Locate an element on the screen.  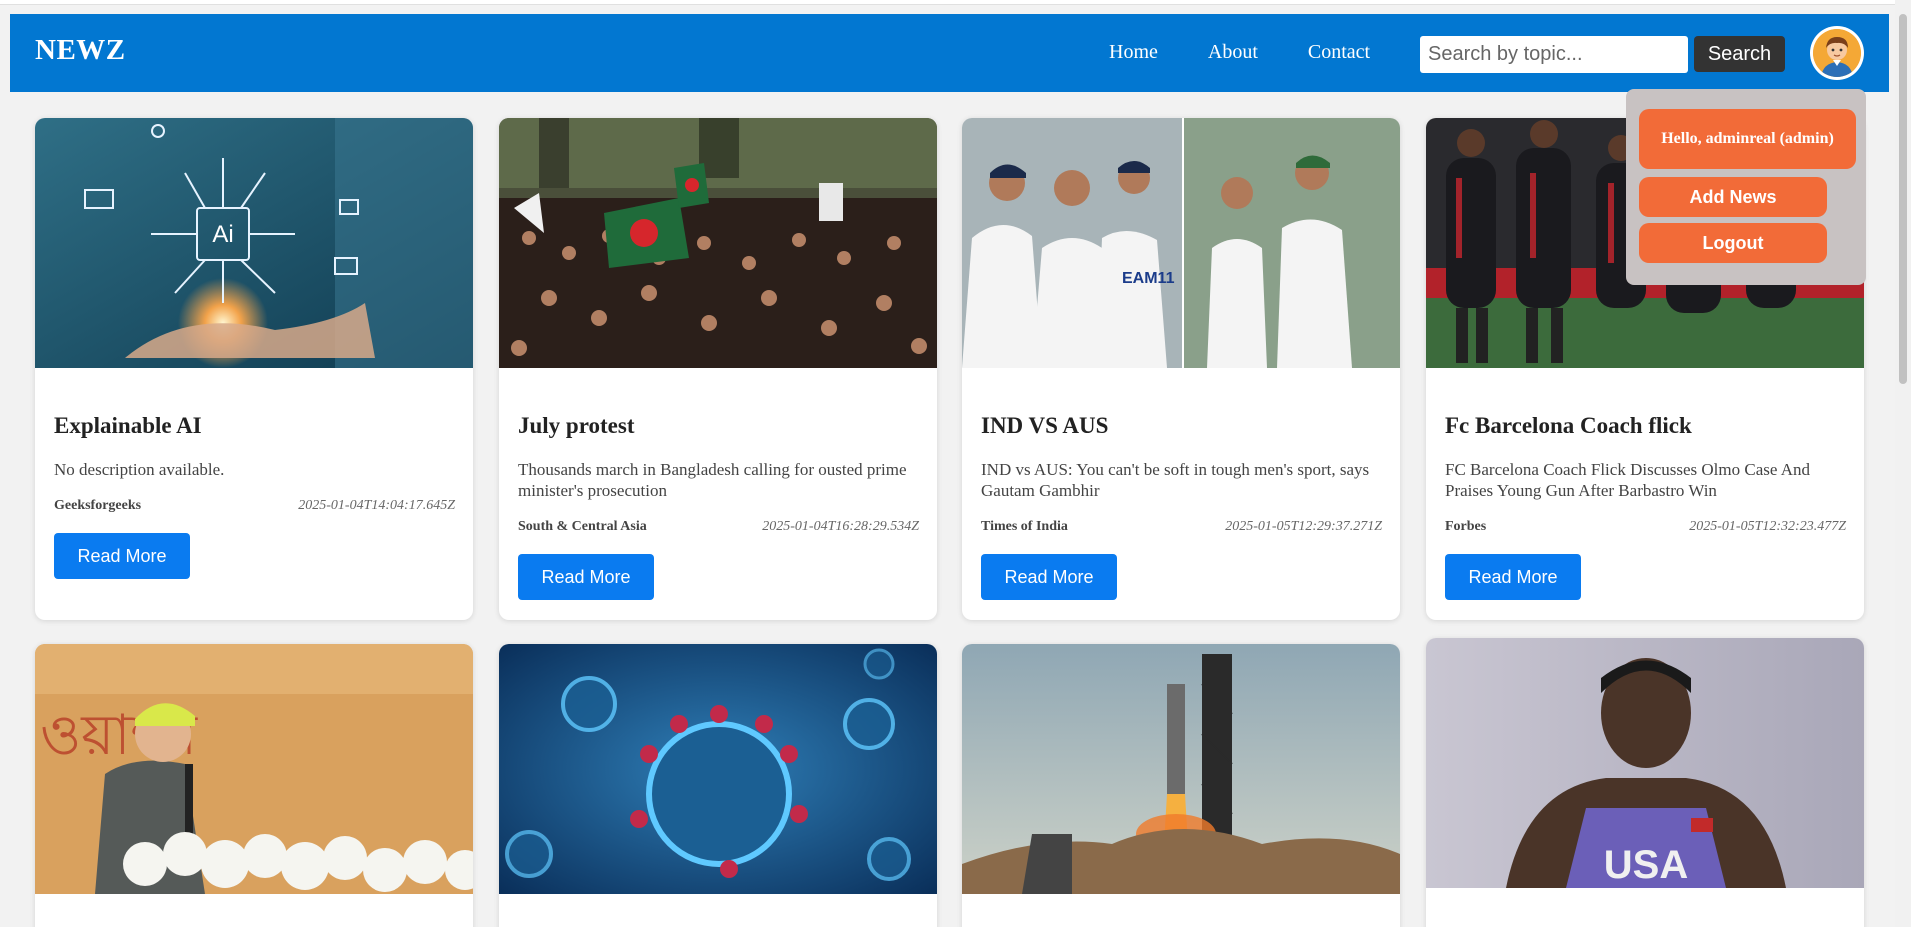
card-title: Fc Barcelona Coach flick is located at coordinates (1568, 426).